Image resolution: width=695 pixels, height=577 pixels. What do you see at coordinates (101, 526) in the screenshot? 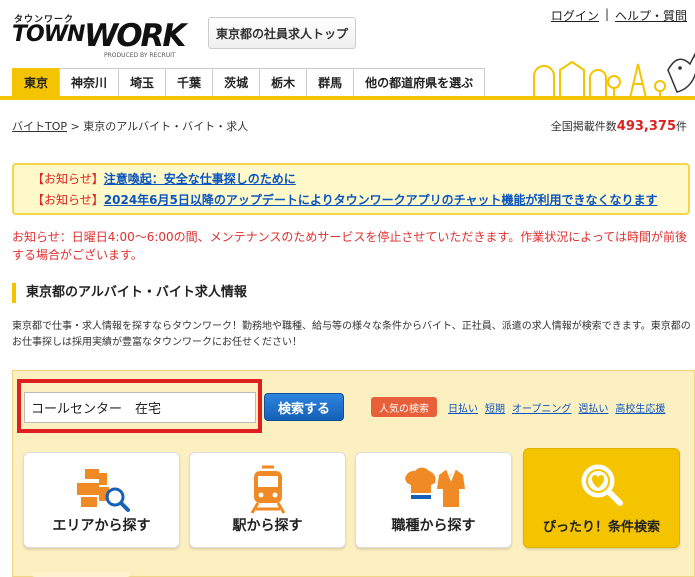
I see `card-label: エリアから探す` at bounding box center [101, 526].